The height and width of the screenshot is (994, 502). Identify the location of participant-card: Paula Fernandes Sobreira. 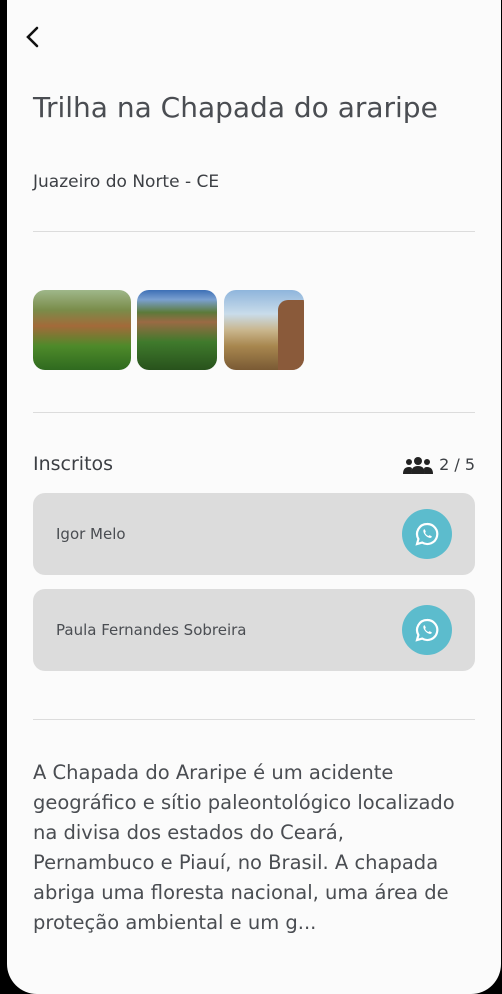
(254, 630).